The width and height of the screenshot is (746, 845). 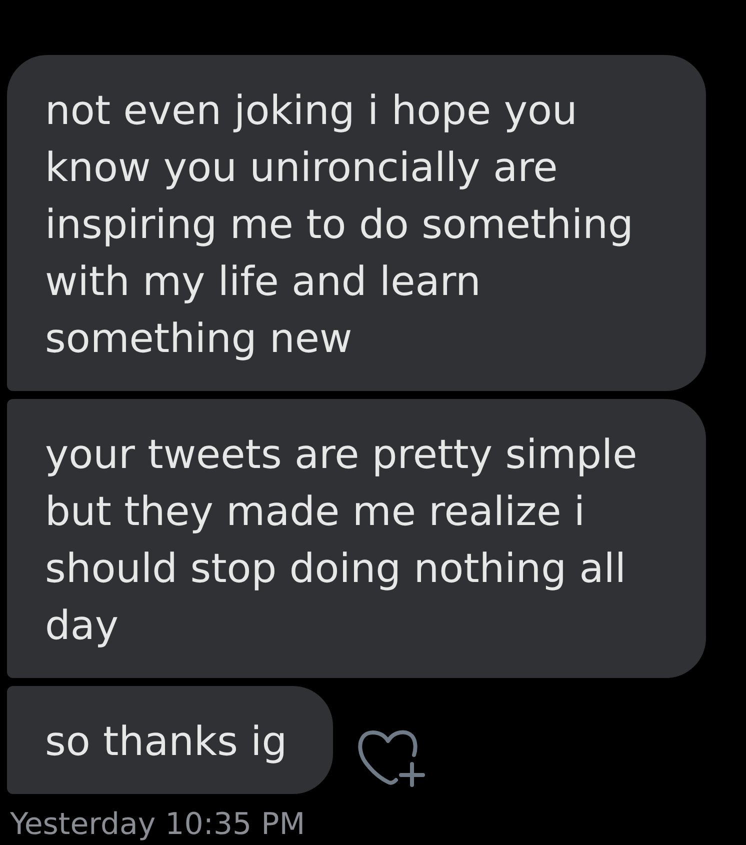 What do you see at coordinates (158, 825) in the screenshot?
I see `message-timestamp: Yesterday 10:35 PM` at bounding box center [158, 825].